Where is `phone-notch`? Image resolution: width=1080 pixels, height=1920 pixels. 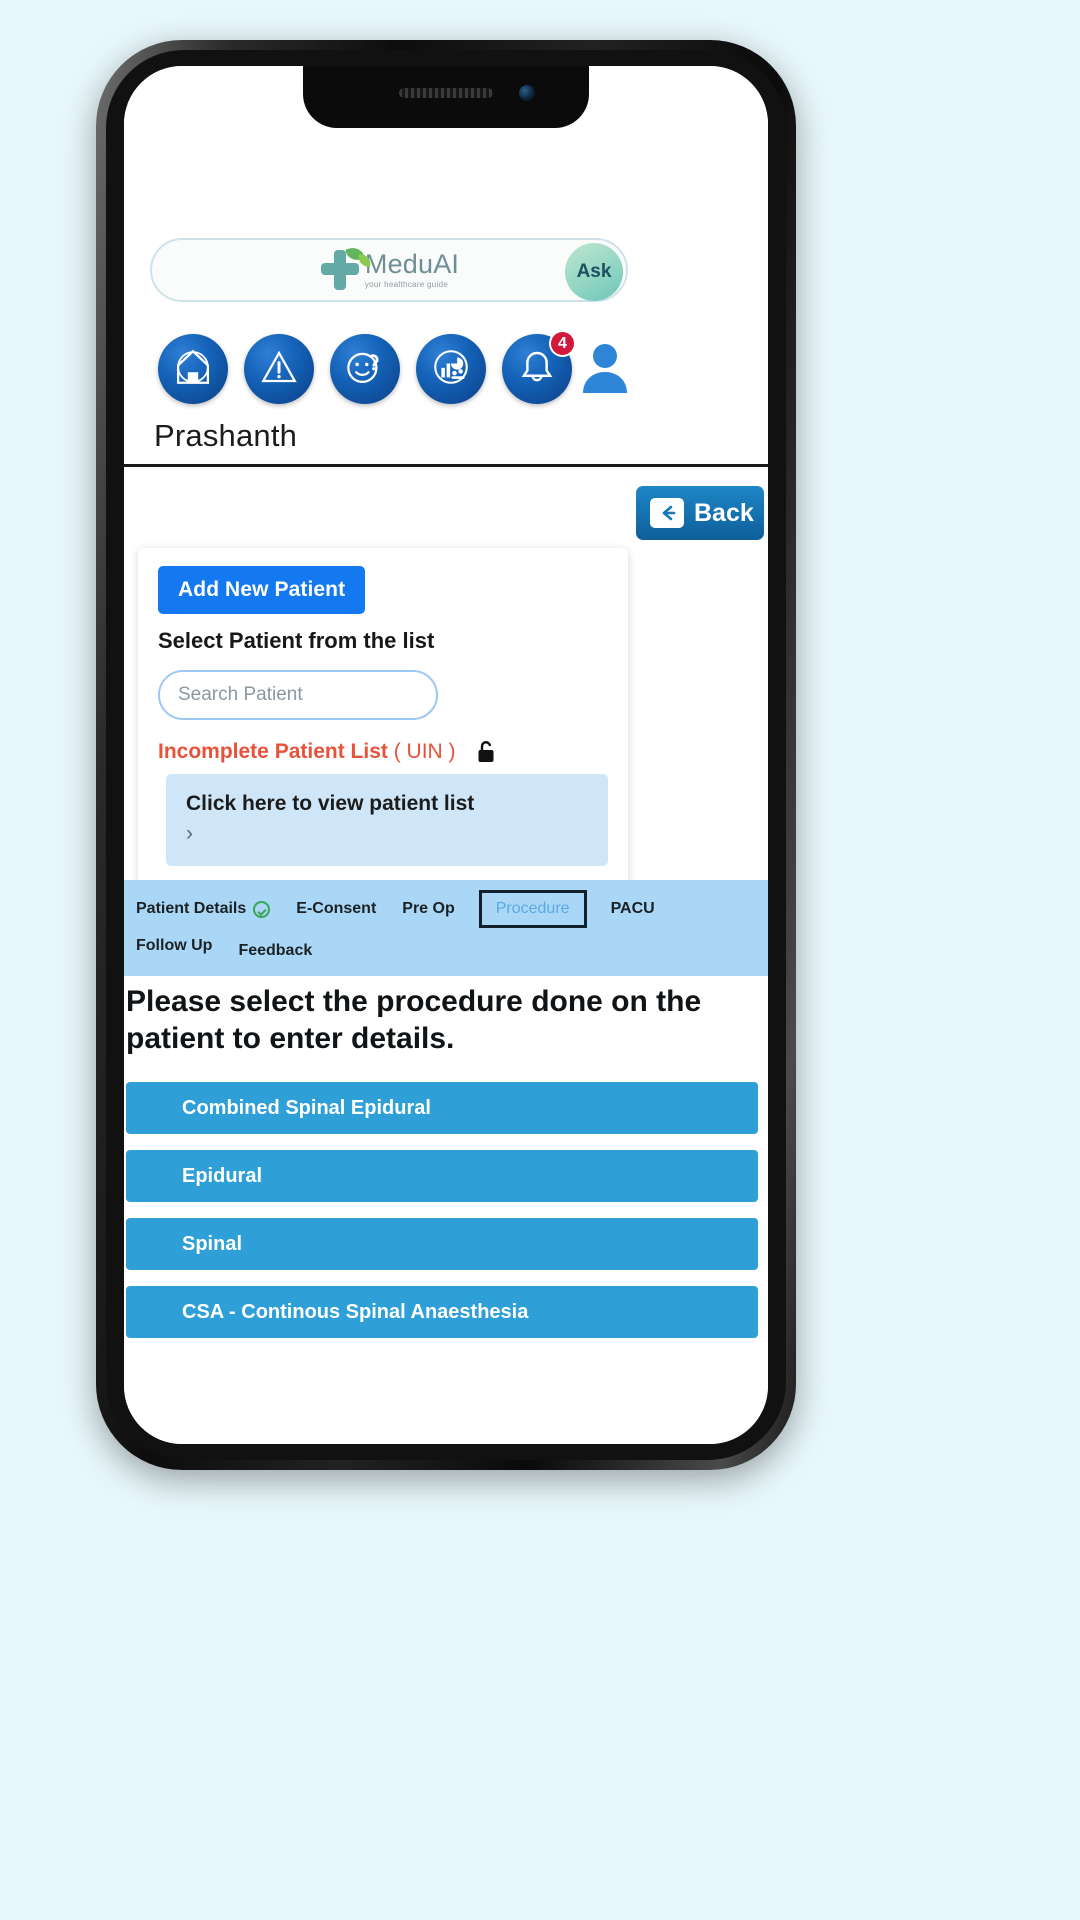 phone-notch is located at coordinates (446, 97).